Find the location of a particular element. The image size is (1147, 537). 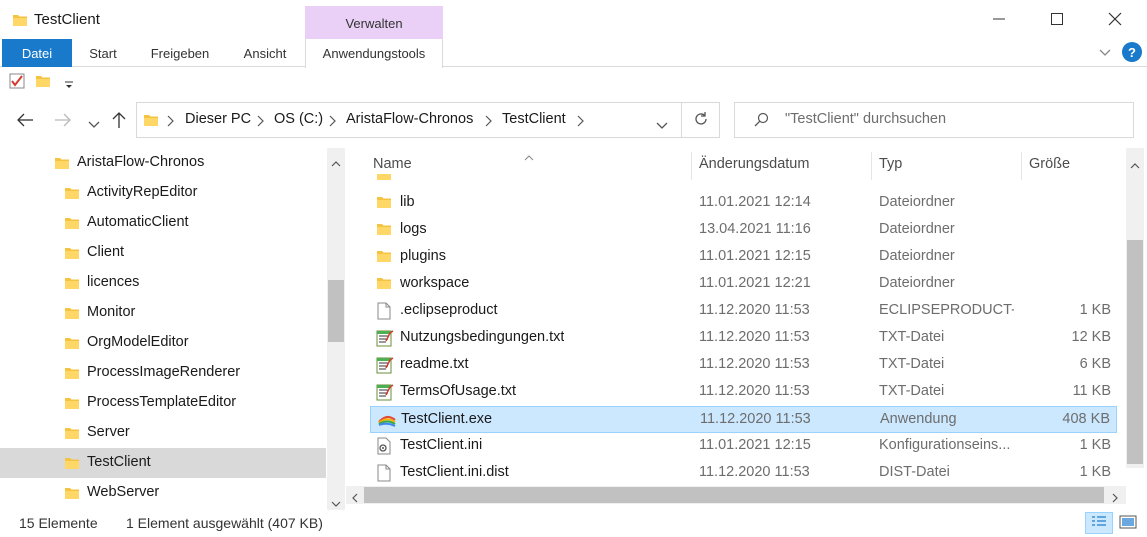

tab-file: Datei is located at coordinates (37, 53).